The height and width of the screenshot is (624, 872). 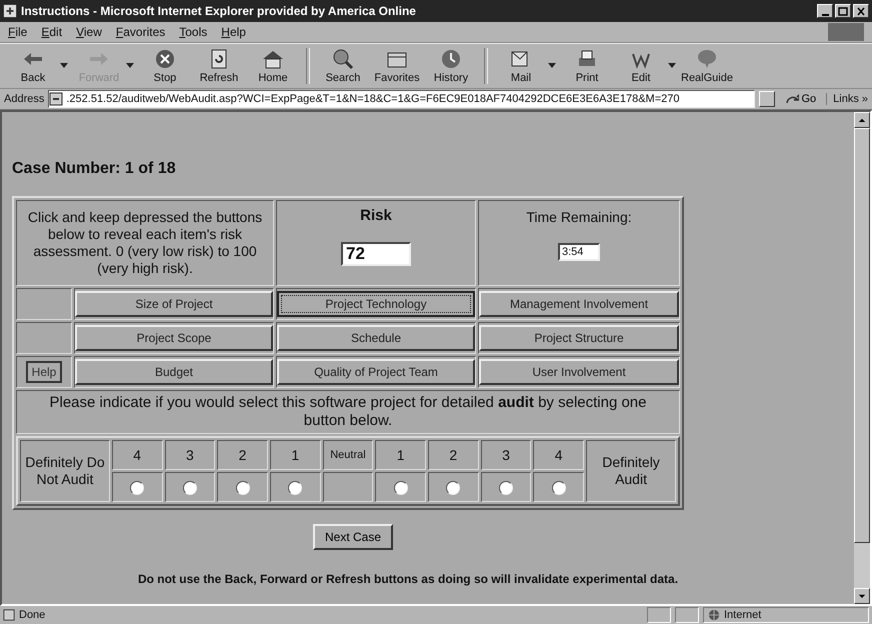 I want to click on close-button, so click(x=861, y=11).